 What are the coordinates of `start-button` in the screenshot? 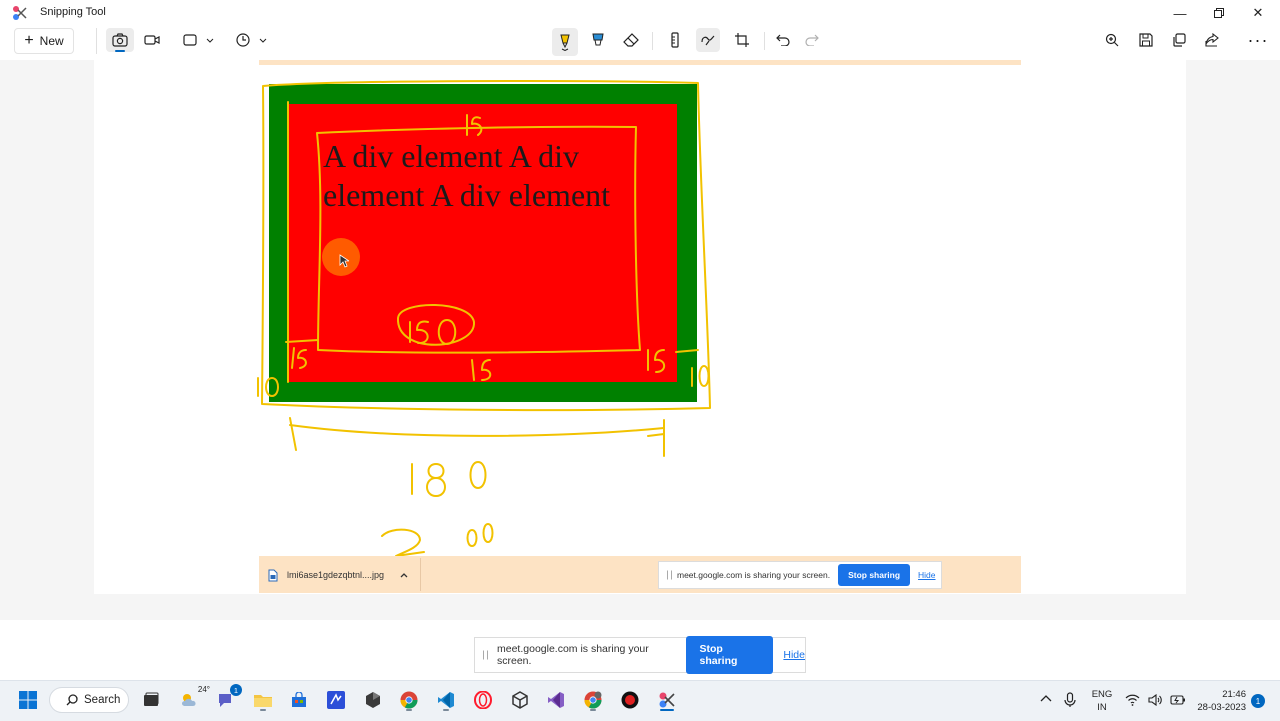 It's located at (28, 700).